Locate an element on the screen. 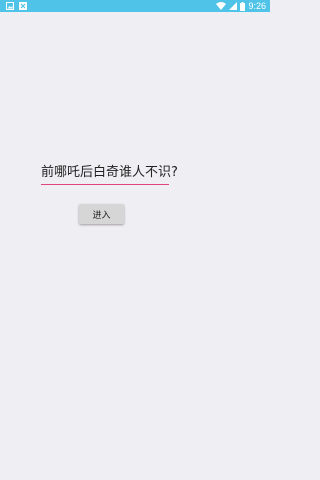  answer-input-value: 前哪吒后白奇谁人不识? is located at coordinates (109, 172).